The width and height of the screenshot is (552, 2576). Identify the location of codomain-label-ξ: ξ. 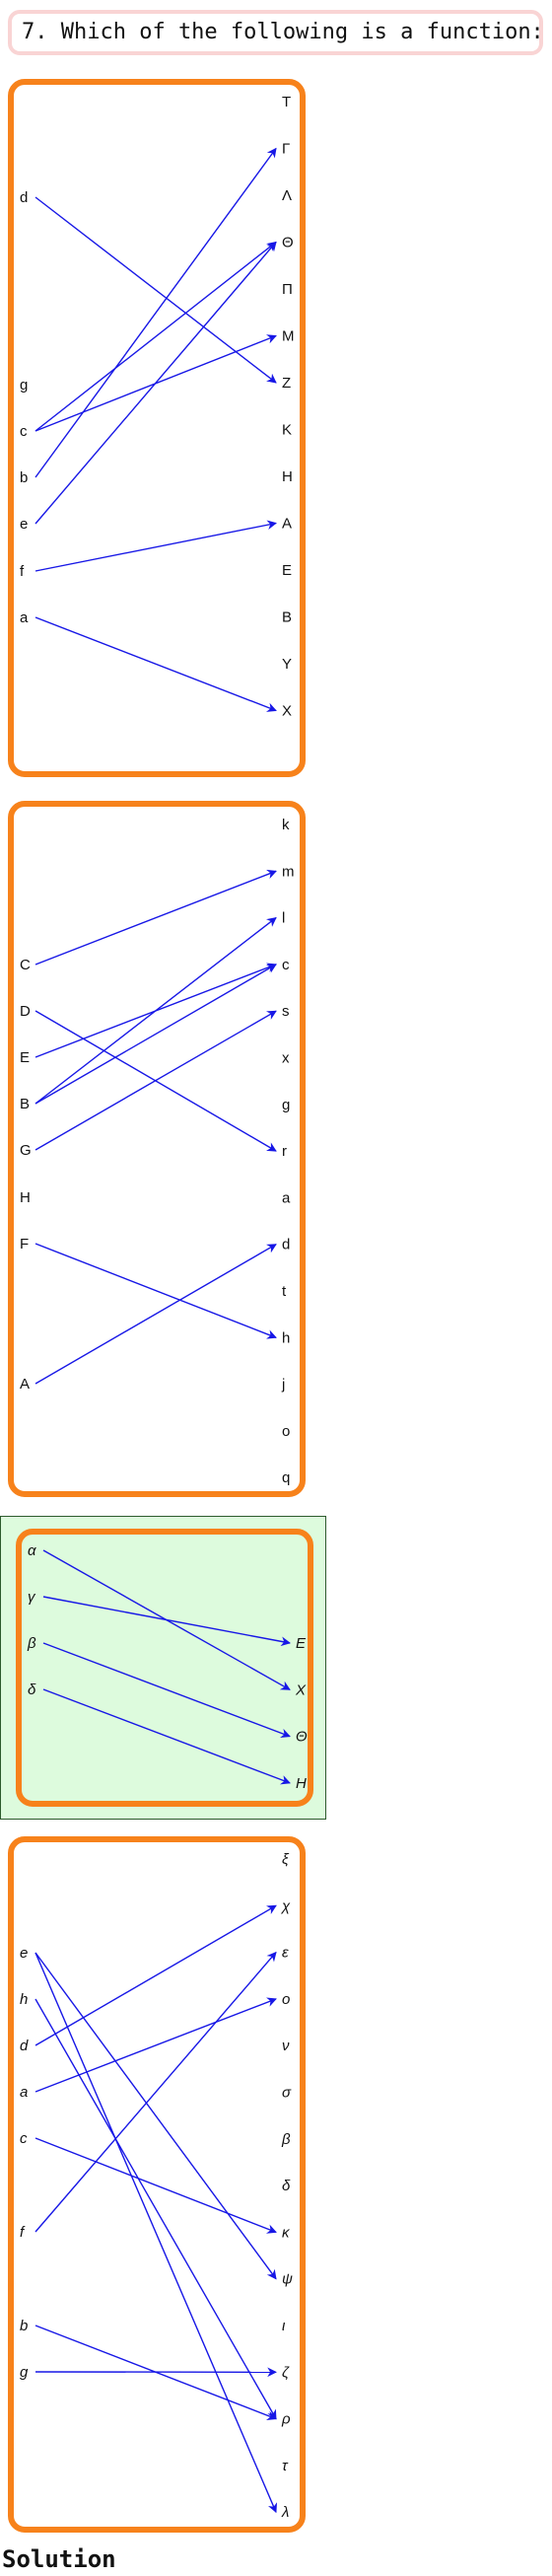
(286, 1859).